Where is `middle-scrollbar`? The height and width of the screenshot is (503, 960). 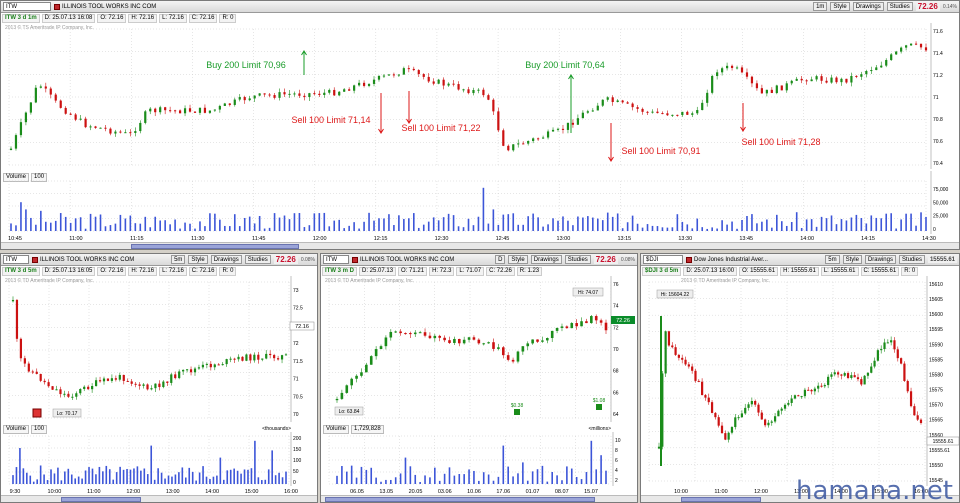 middle-scrollbar is located at coordinates (479, 498).